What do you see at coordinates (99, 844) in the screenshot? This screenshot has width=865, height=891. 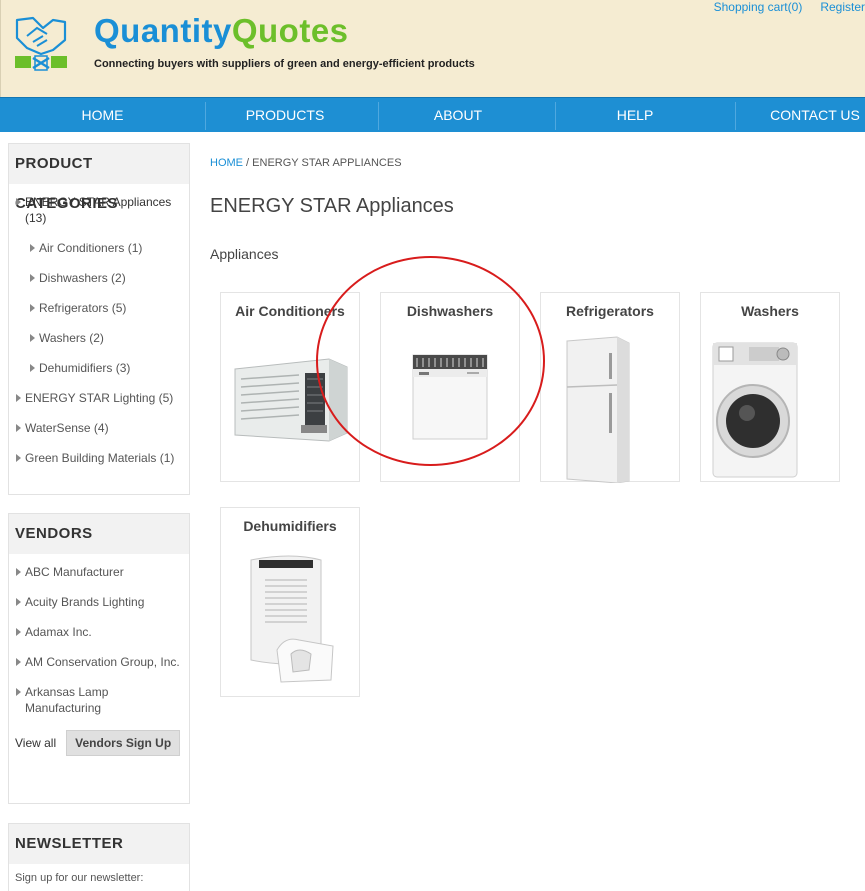 I see `newsletter-title: NEWSLETTER` at bounding box center [99, 844].